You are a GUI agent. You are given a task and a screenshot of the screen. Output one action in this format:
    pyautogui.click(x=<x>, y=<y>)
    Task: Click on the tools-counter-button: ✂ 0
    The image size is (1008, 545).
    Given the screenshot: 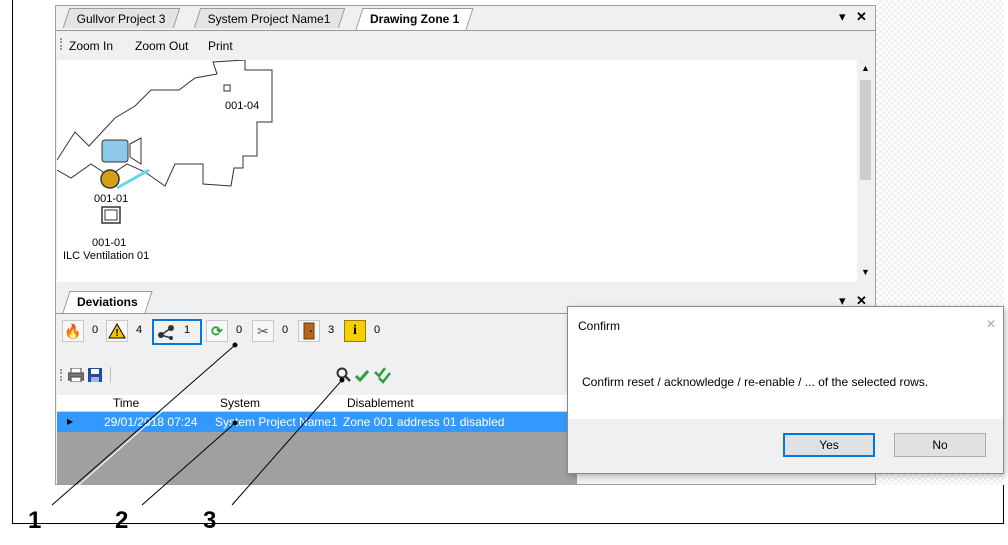 What is the action you would take?
    pyautogui.click(x=274, y=332)
    